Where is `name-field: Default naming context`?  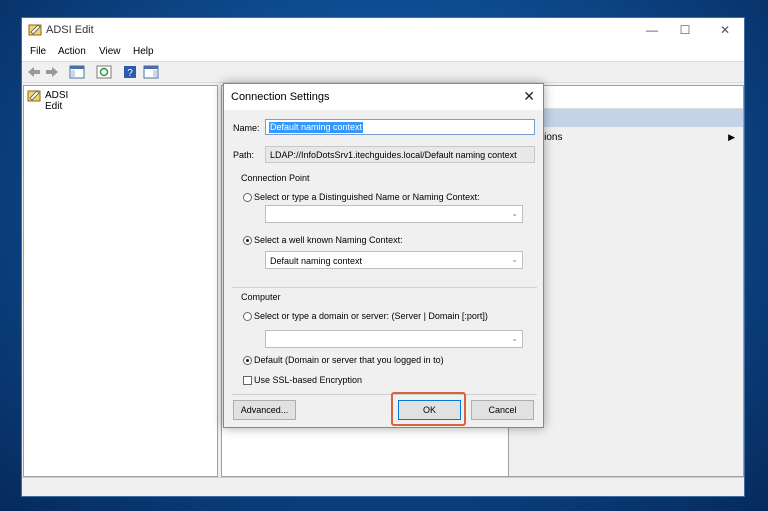 name-field: Default naming context is located at coordinates (400, 127).